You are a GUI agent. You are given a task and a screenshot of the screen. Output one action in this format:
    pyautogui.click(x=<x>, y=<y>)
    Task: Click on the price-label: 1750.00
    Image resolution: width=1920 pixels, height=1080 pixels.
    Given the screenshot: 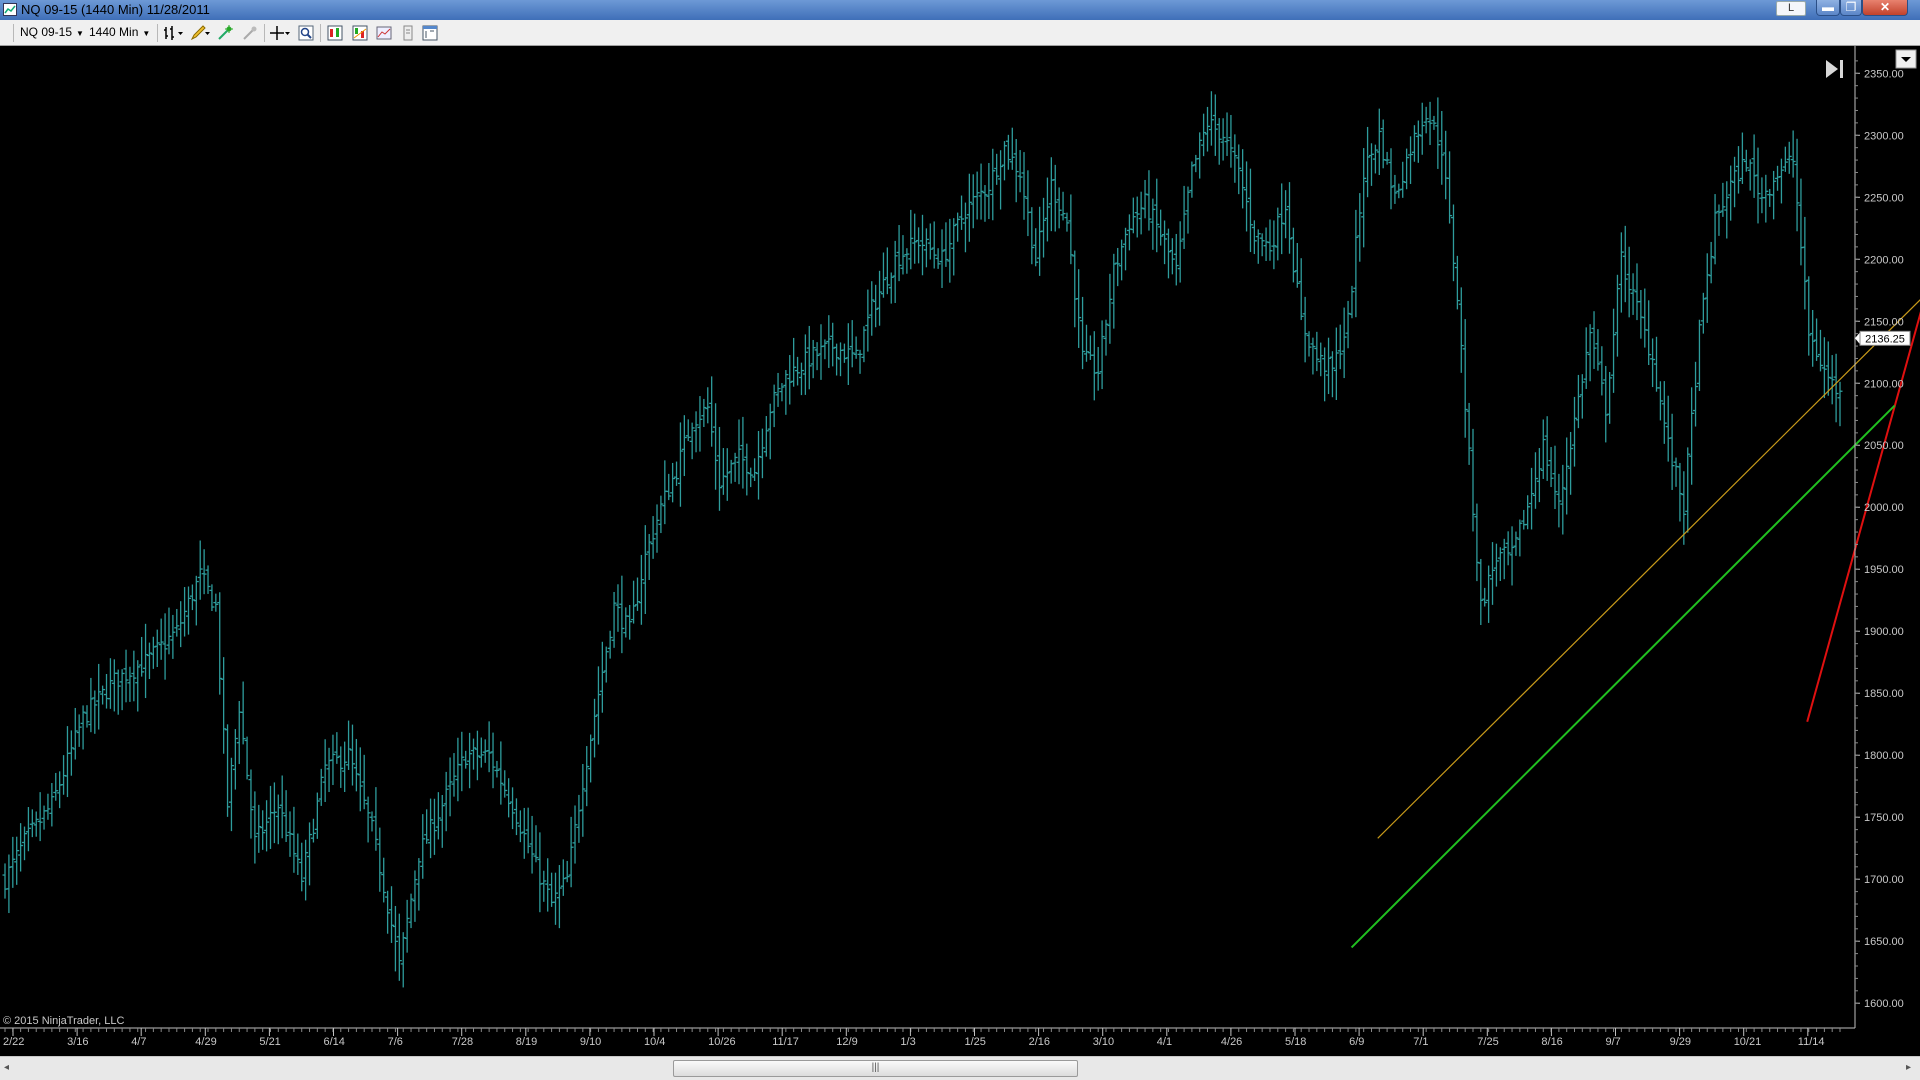 What is the action you would take?
    pyautogui.click(x=1884, y=818)
    